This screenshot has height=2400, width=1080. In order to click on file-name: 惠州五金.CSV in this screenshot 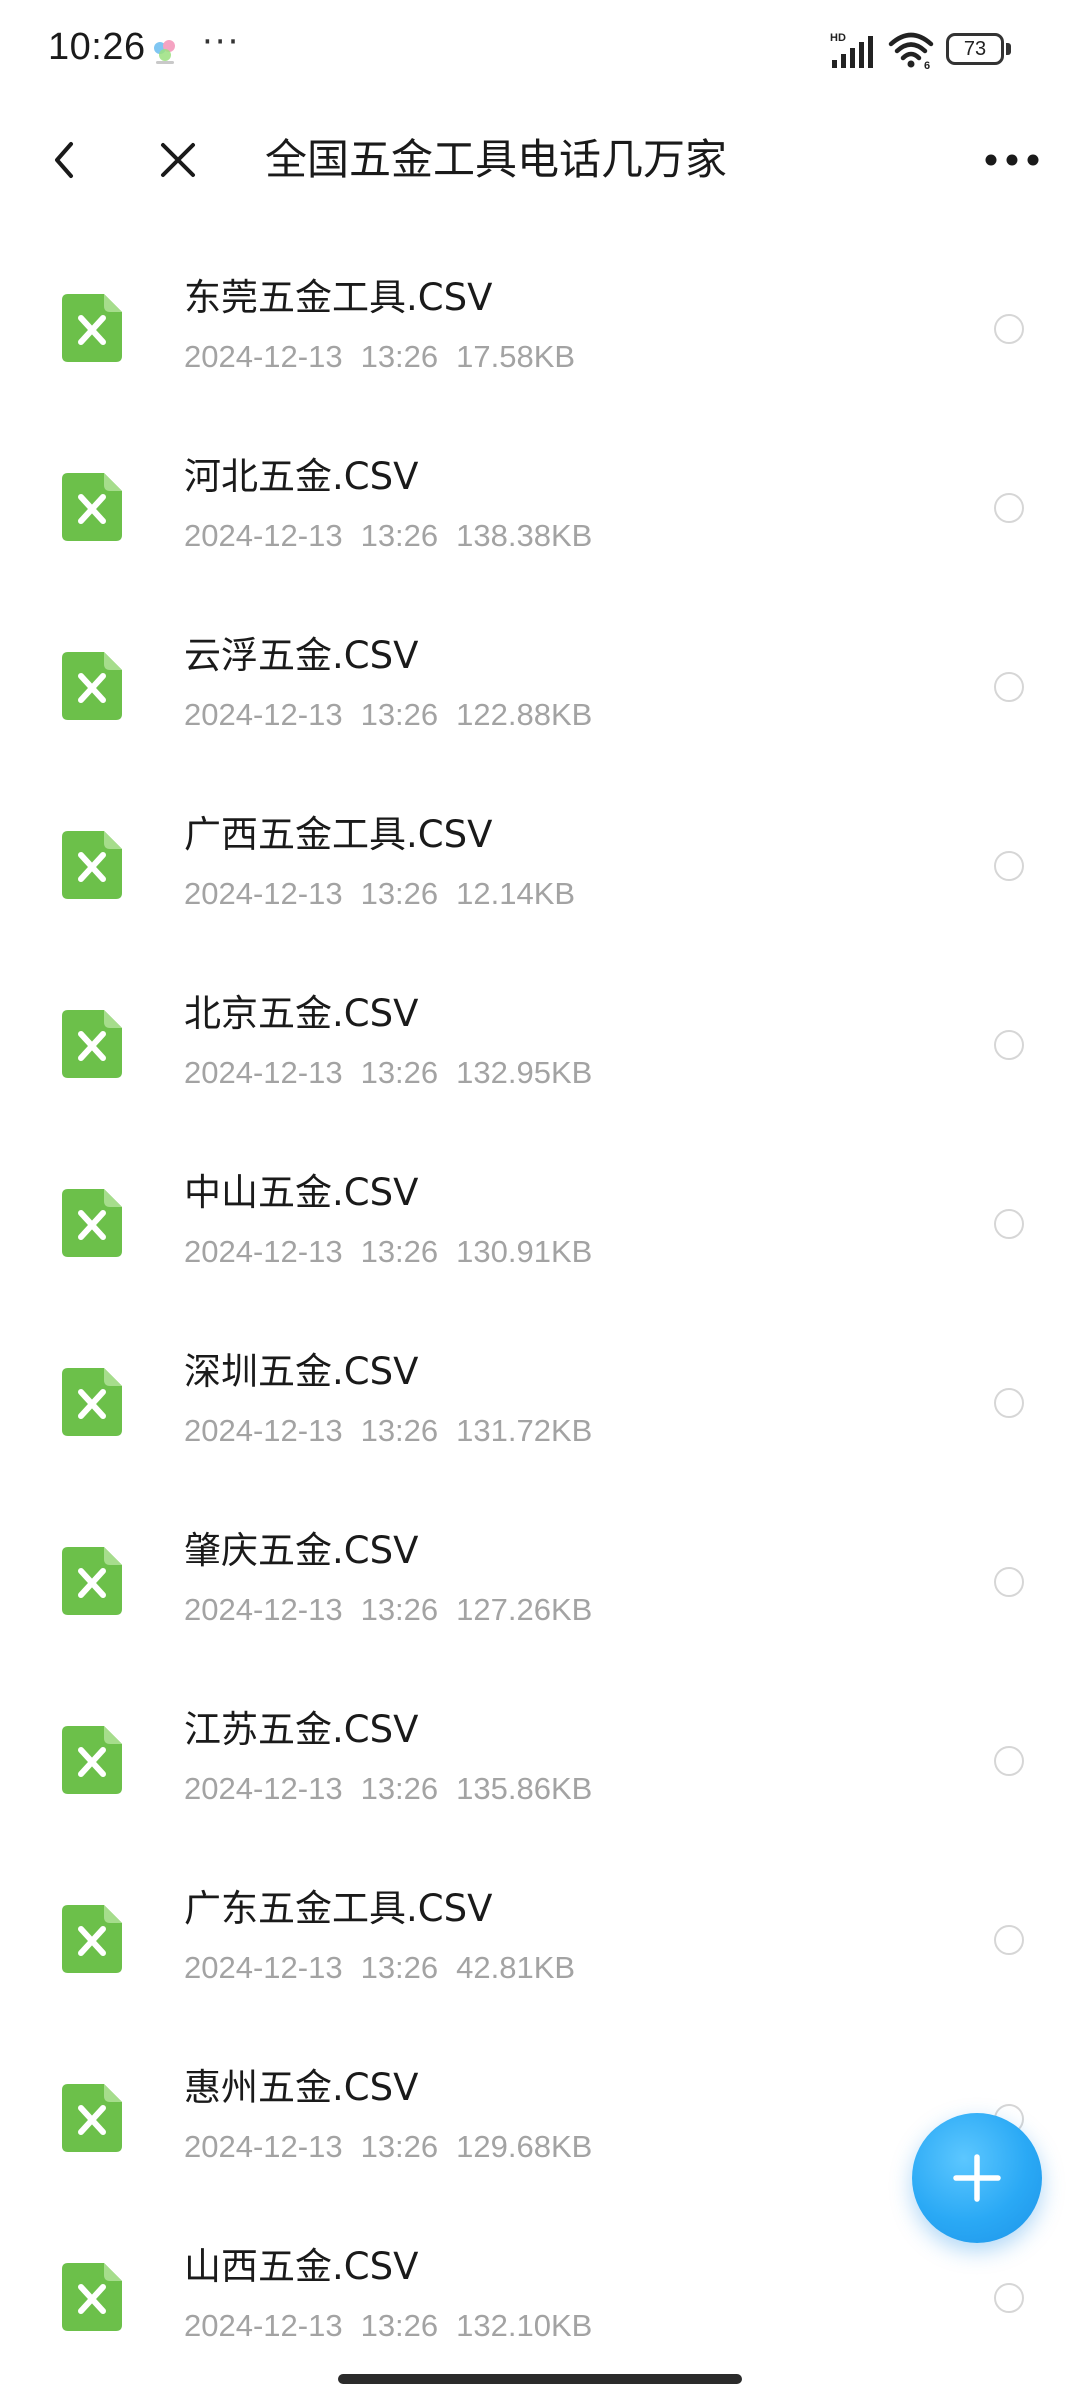, I will do `click(301, 2087)`.